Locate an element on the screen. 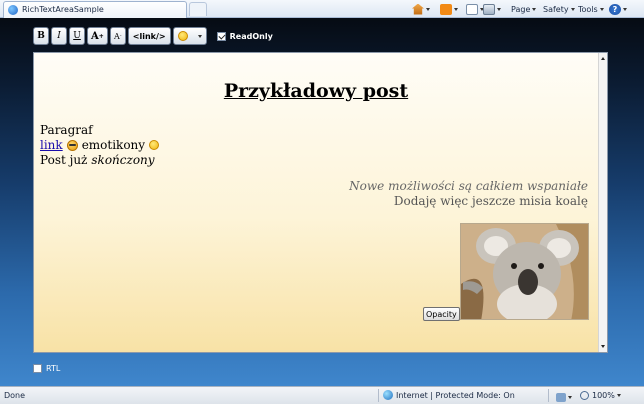 The image size is (644, 404). scroll-down-icon is located at coordinates (603, 346).